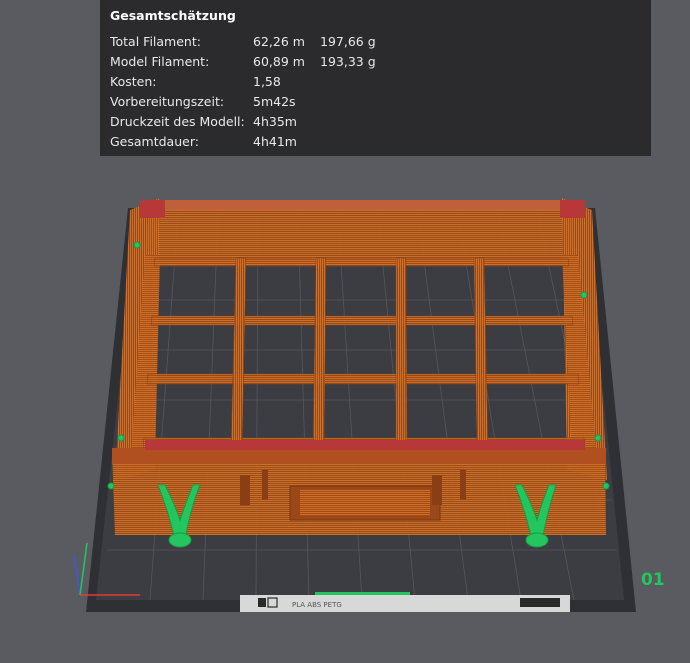 This screenshot has width=690, height=663. What do you see at coordinates (540, 602) in the screenshot?
I see `layout-icon` at bounding box center [540, 602].